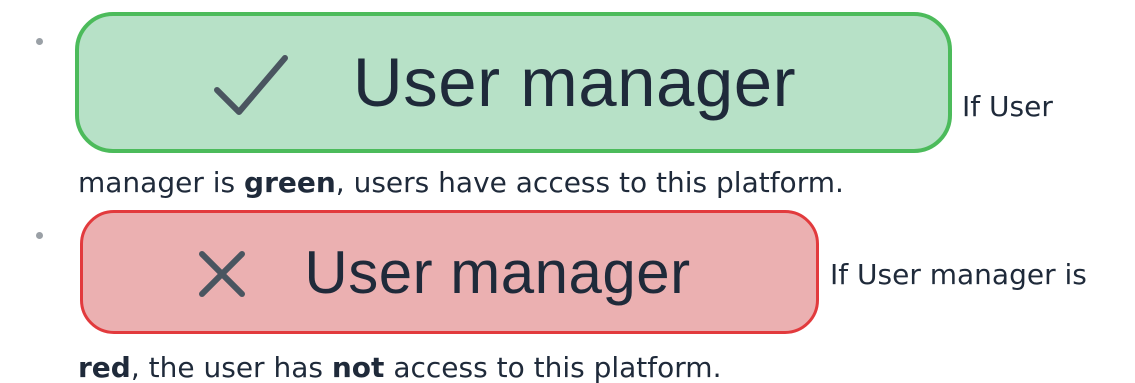 Image resolution: width=1135 pixels, height=383 pixels. I want to click on checkmark-icon, so click(251, 86).